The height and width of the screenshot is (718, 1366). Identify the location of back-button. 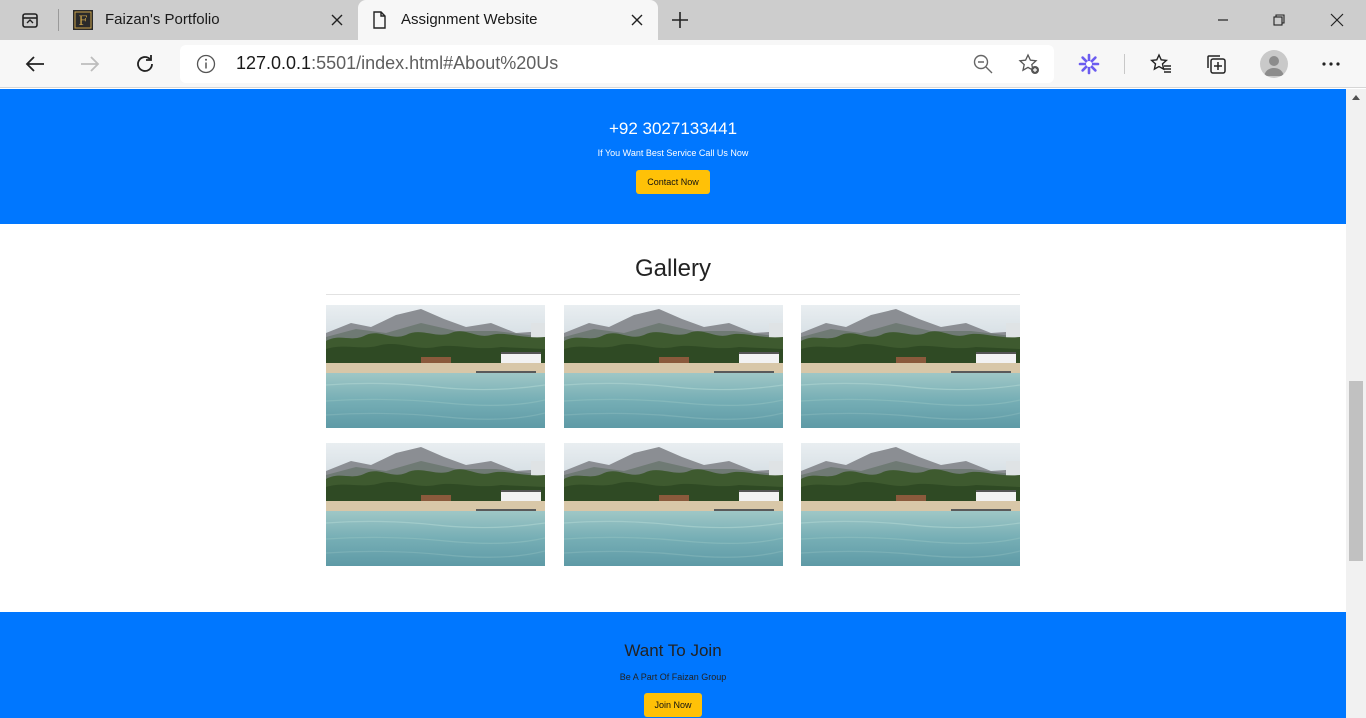
(35, 64).